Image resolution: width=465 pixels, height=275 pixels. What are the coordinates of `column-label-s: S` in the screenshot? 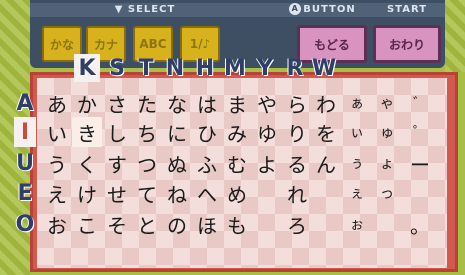 It's located at (117, 68).